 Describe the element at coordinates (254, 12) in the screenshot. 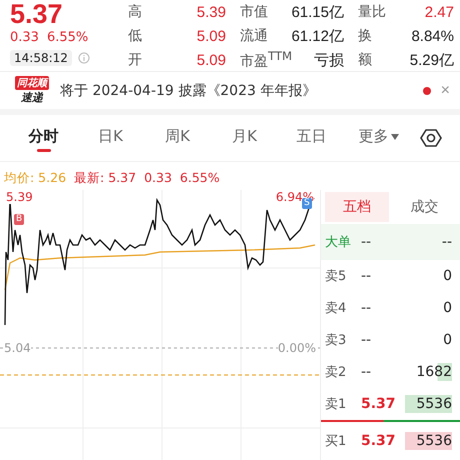

I see `stat-label: 市值` at that location.